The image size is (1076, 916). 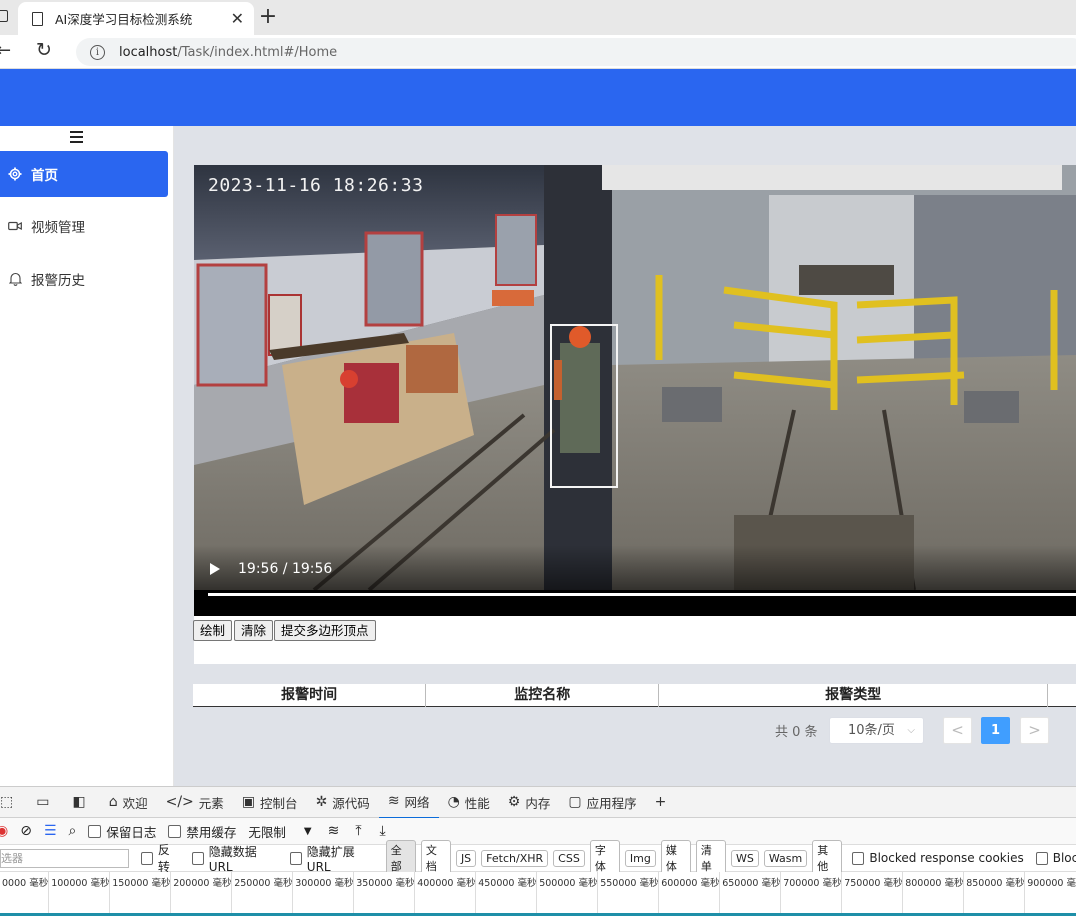 I want to click on video-camera-icon, so click(x=15, y=226).